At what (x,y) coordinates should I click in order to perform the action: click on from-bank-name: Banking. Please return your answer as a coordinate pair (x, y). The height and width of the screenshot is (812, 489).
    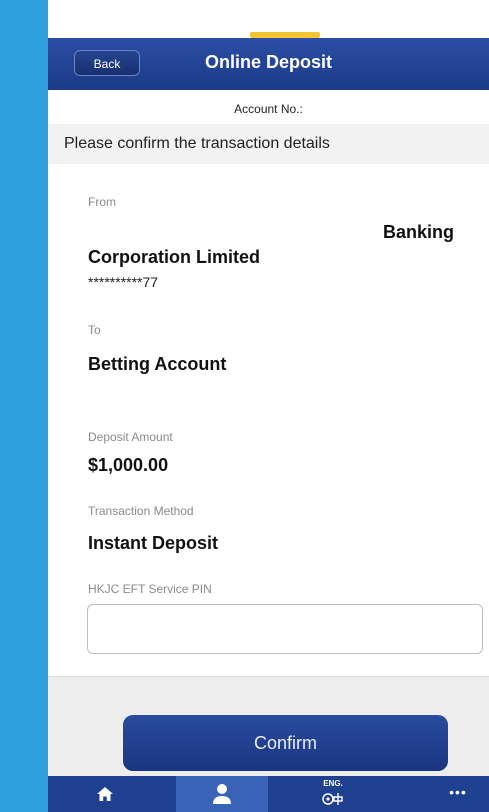
    Looking at the image, I should click on (419, 232).